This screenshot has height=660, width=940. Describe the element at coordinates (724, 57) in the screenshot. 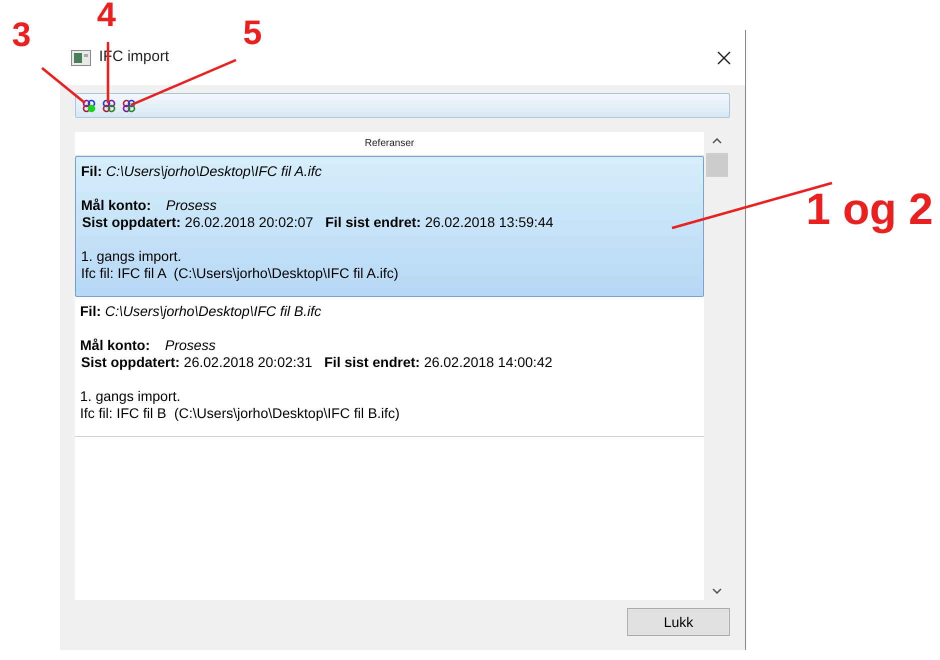

I see `close-icon` at that location.